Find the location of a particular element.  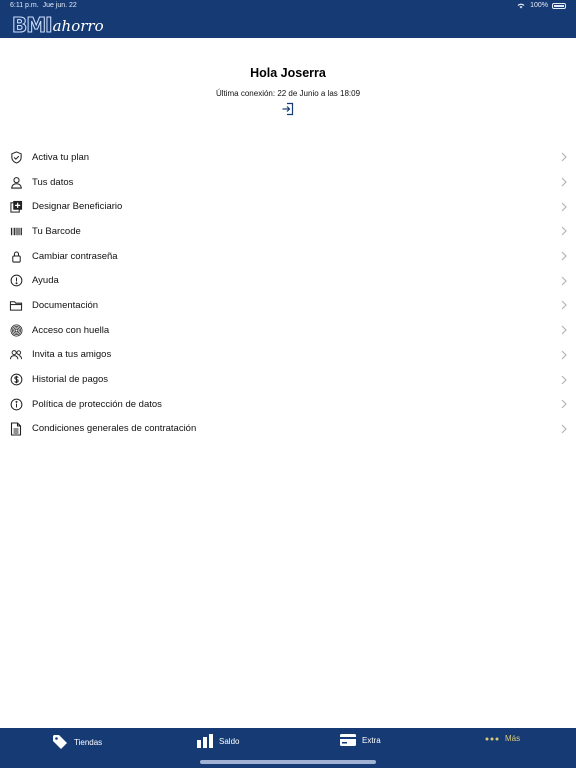

status-bar: 6:11 p.m. Jue jun. 22 100% is located at coordinates (288, 6).